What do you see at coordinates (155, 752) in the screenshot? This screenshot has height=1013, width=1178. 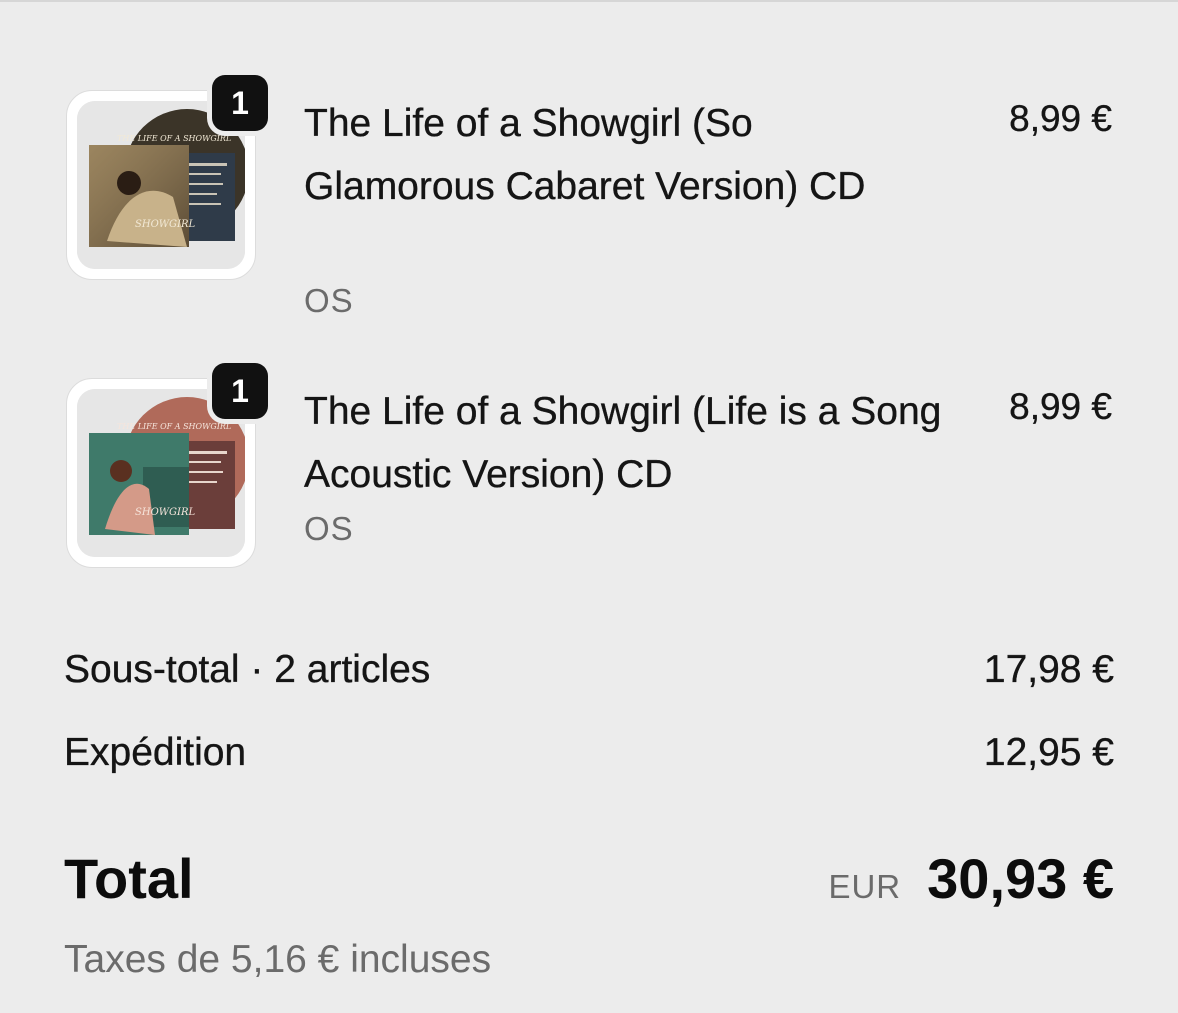 I see `shipping-label: Expédition` at bounding box center [155, 752].